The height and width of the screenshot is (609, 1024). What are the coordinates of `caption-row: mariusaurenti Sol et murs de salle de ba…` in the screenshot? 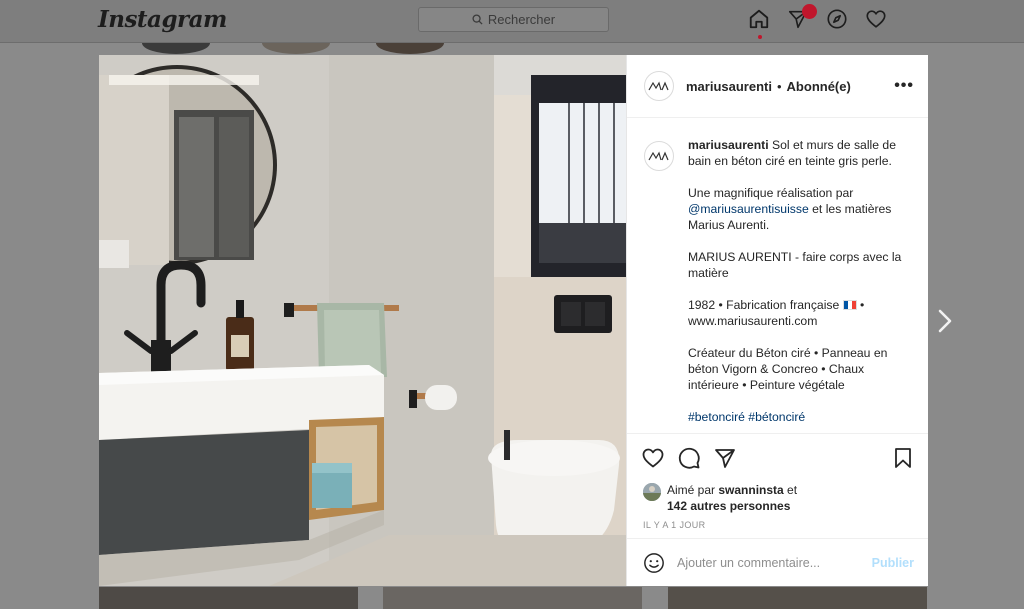 It's located at (777, 285).